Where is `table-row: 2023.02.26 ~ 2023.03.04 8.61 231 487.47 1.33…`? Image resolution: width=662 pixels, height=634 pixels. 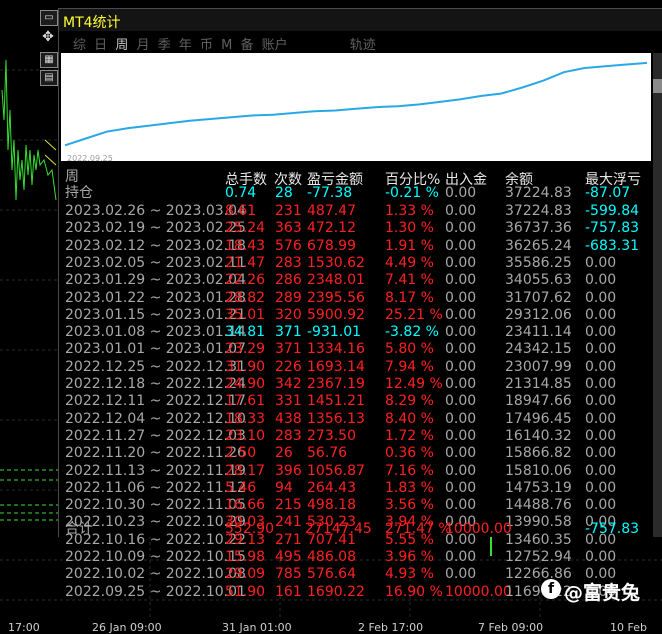
table-row: 2023.02.26 ~ 2023.03.04 8.61 231 487.47 1.33… is located at coordinates (359, 211).